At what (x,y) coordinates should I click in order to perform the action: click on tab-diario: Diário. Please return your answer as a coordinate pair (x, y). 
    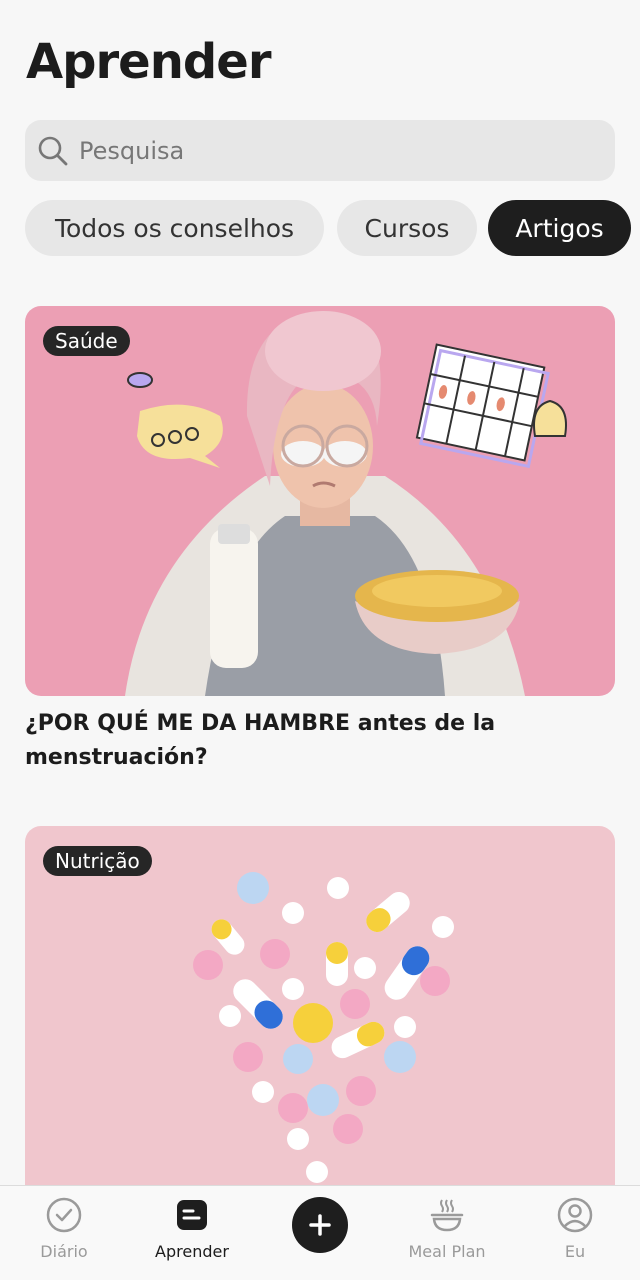
    Looking at the image, I should click on (64, 1228).